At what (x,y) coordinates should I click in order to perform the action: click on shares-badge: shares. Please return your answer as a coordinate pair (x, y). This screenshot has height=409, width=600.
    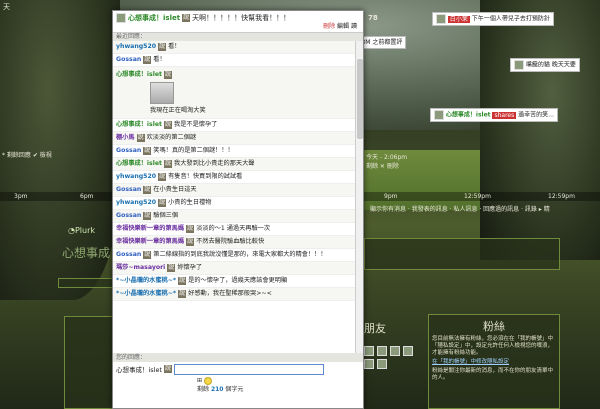
    Looking at the image, I should click on (504, 115).